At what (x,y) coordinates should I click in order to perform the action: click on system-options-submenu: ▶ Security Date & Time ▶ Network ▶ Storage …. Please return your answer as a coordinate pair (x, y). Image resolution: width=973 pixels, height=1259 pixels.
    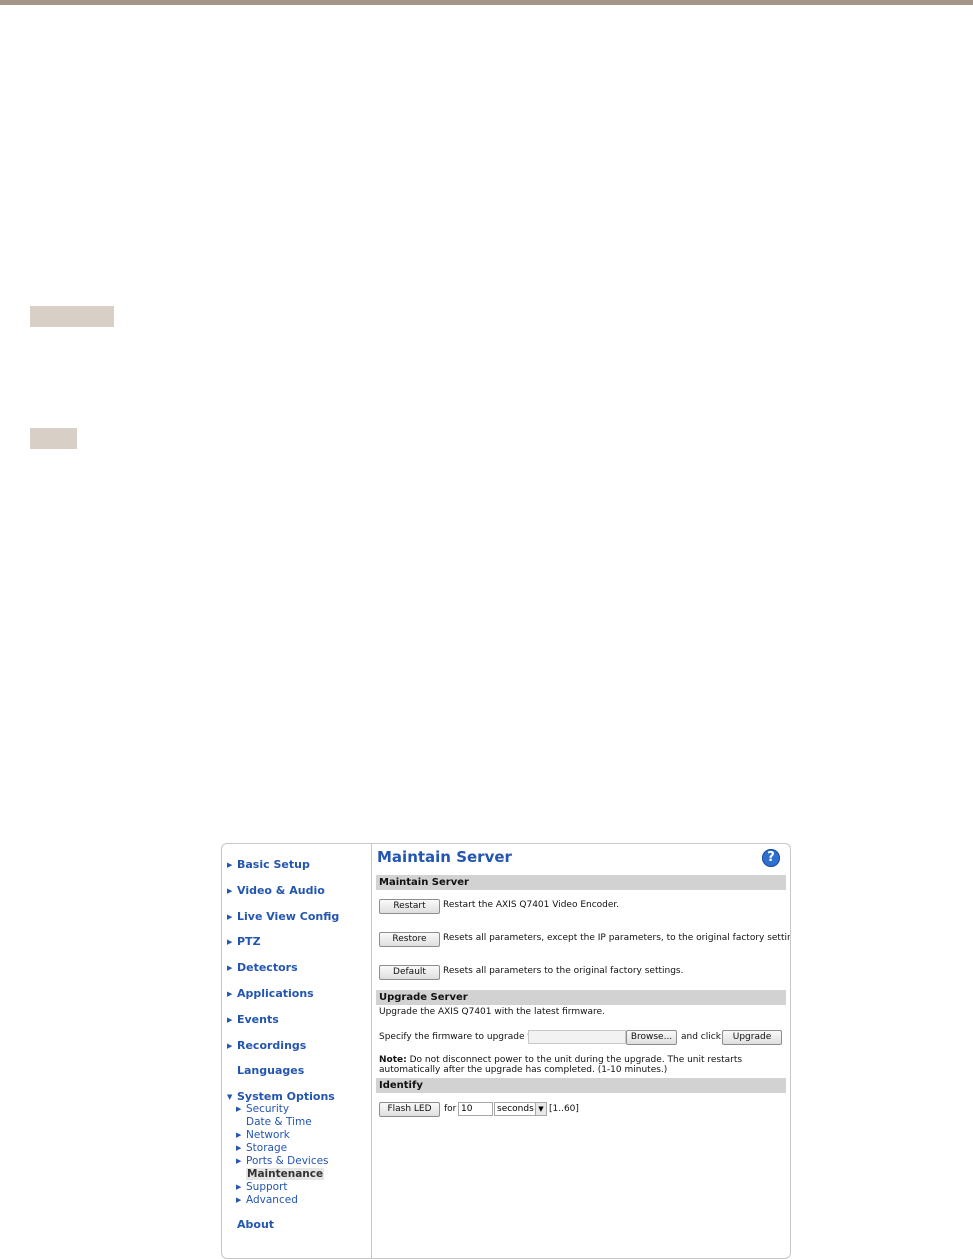
    Looking at the image, I should click on (282, 1155).